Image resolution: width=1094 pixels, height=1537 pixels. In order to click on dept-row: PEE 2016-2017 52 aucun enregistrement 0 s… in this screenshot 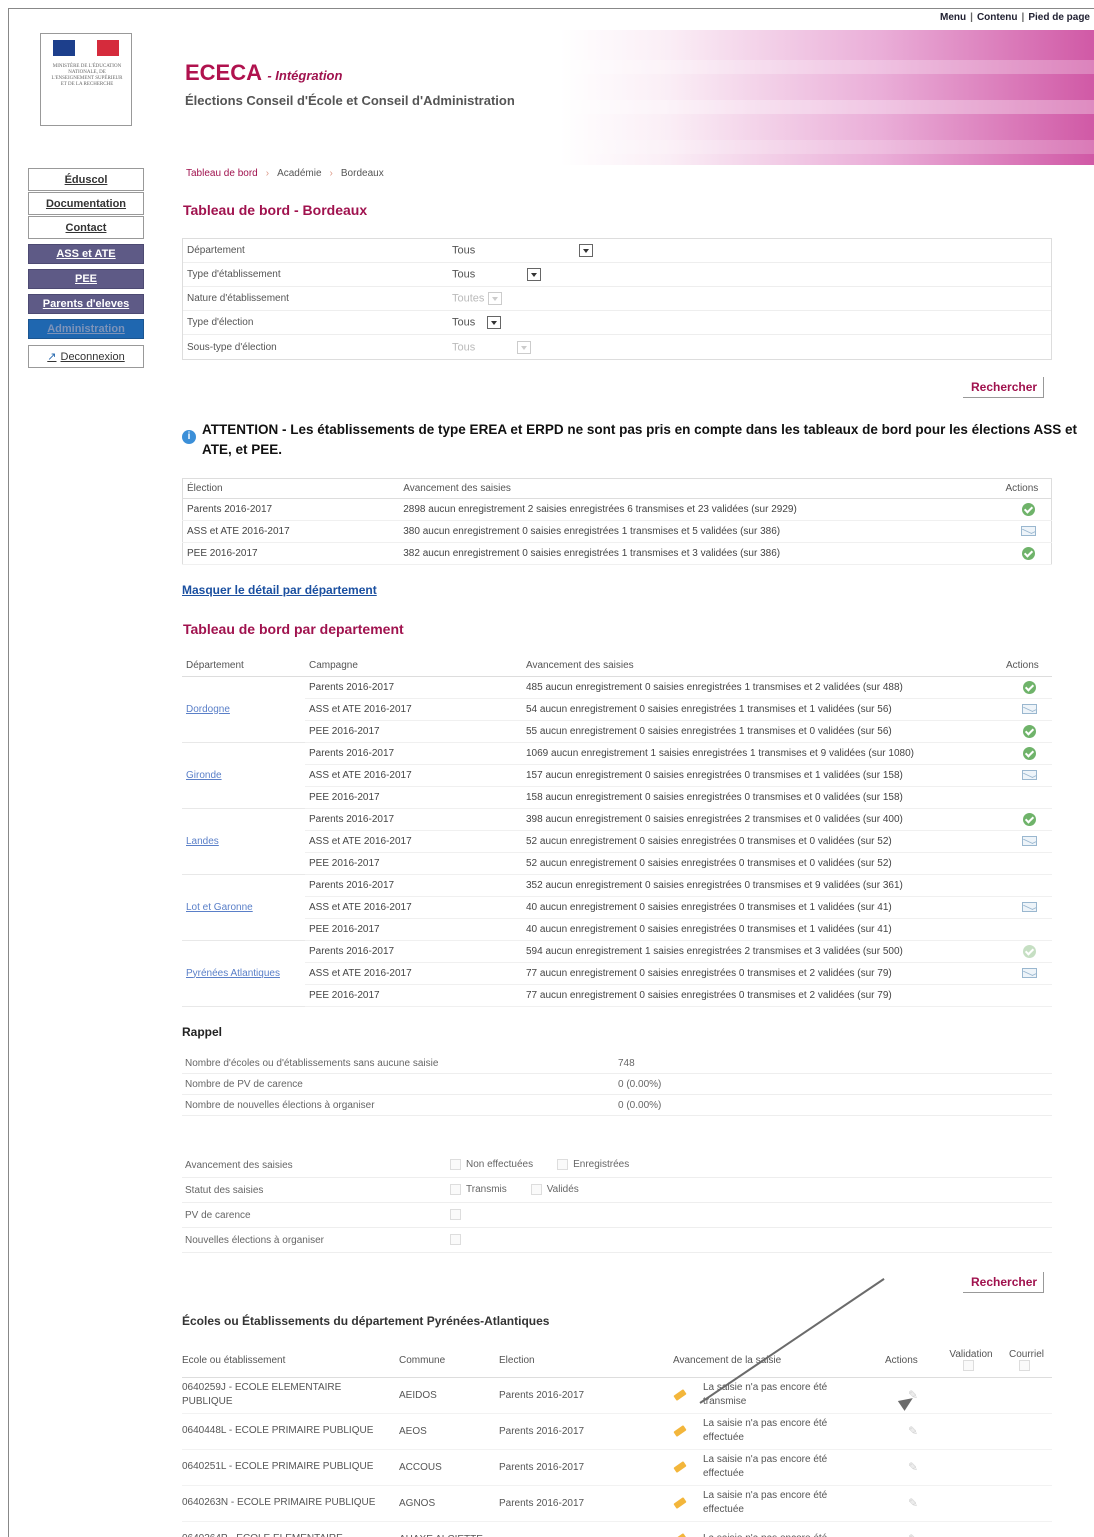, I will do `click(617, 863)`.